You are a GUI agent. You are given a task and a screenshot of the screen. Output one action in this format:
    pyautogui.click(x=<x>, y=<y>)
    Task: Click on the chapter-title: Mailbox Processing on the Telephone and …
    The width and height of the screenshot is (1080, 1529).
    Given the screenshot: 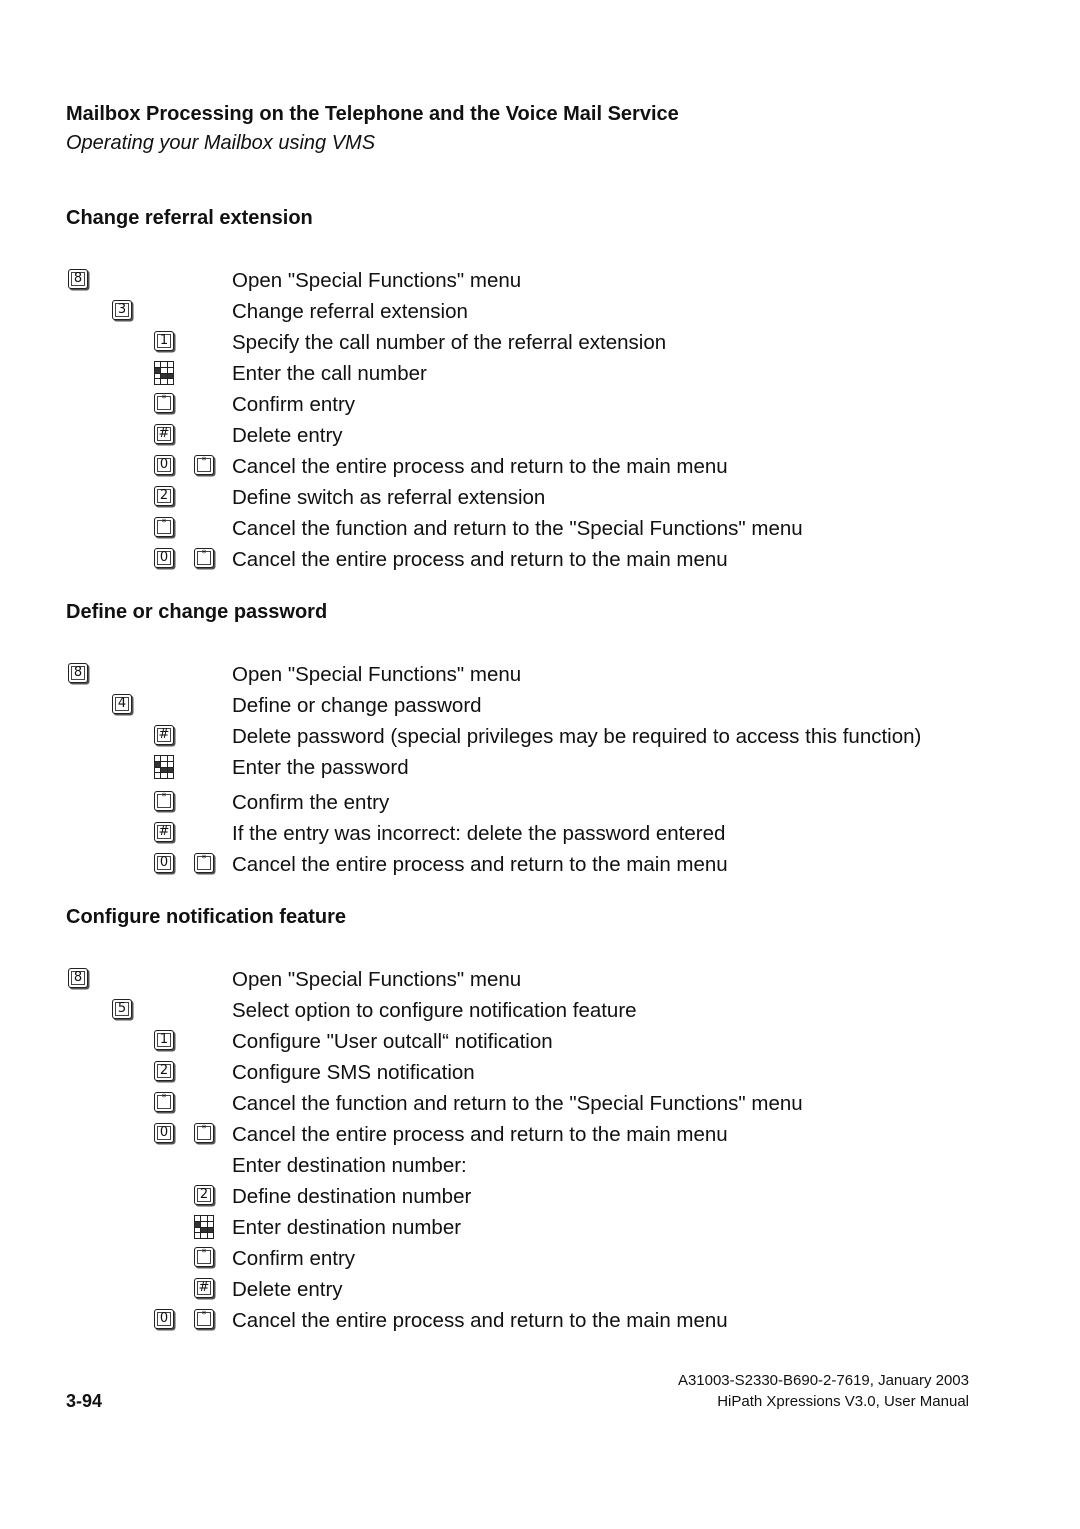 What is the action you would take?
    pyautogui.click(x=372, y=114)
    